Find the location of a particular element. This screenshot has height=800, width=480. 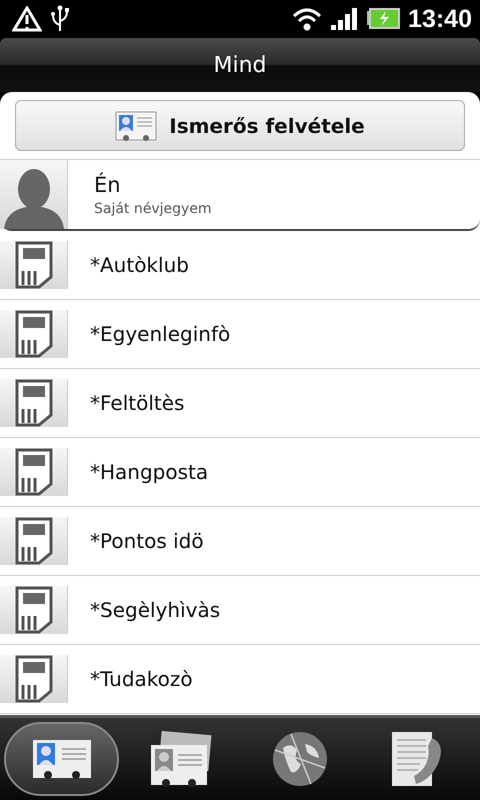

contact-name: *Feltöltès is located at coordinates (136, 403).